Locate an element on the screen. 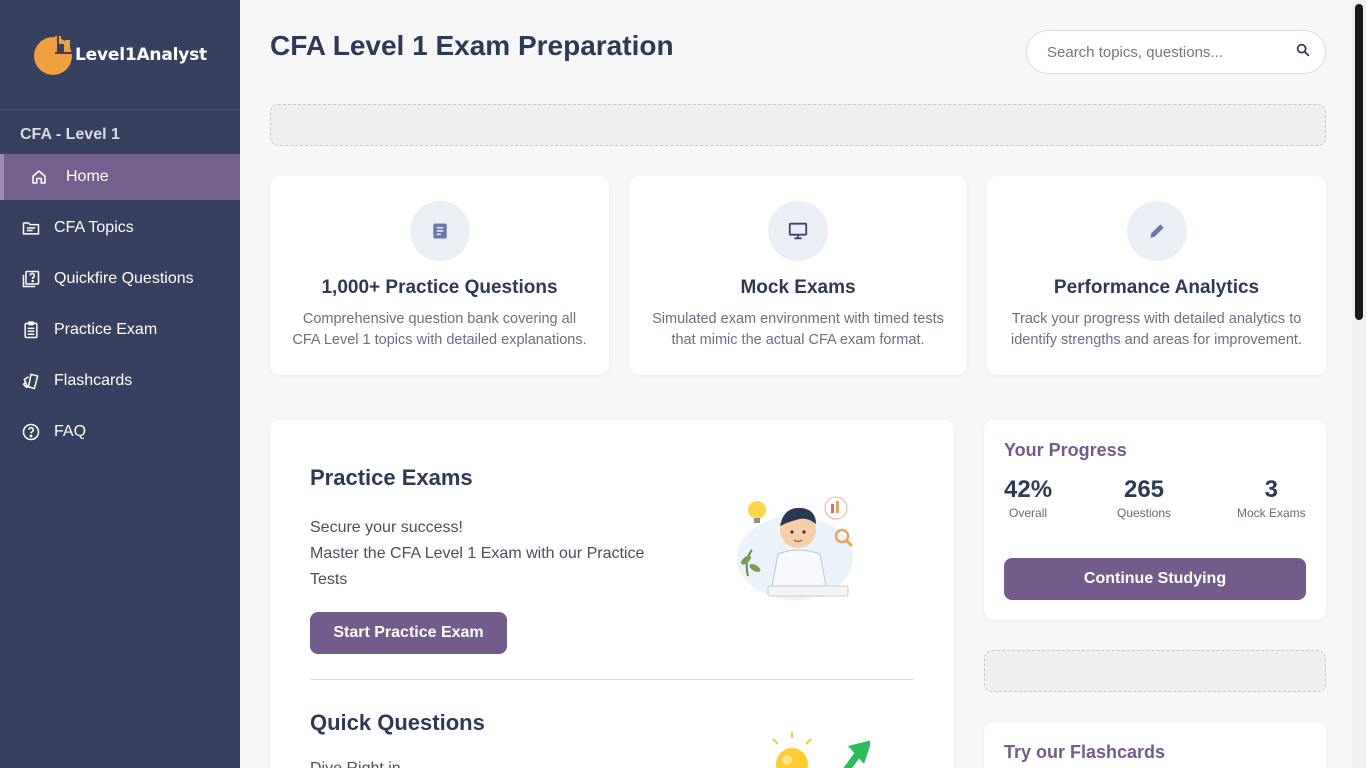  scrollbar-thumb is located at coordinates (1359, 162).